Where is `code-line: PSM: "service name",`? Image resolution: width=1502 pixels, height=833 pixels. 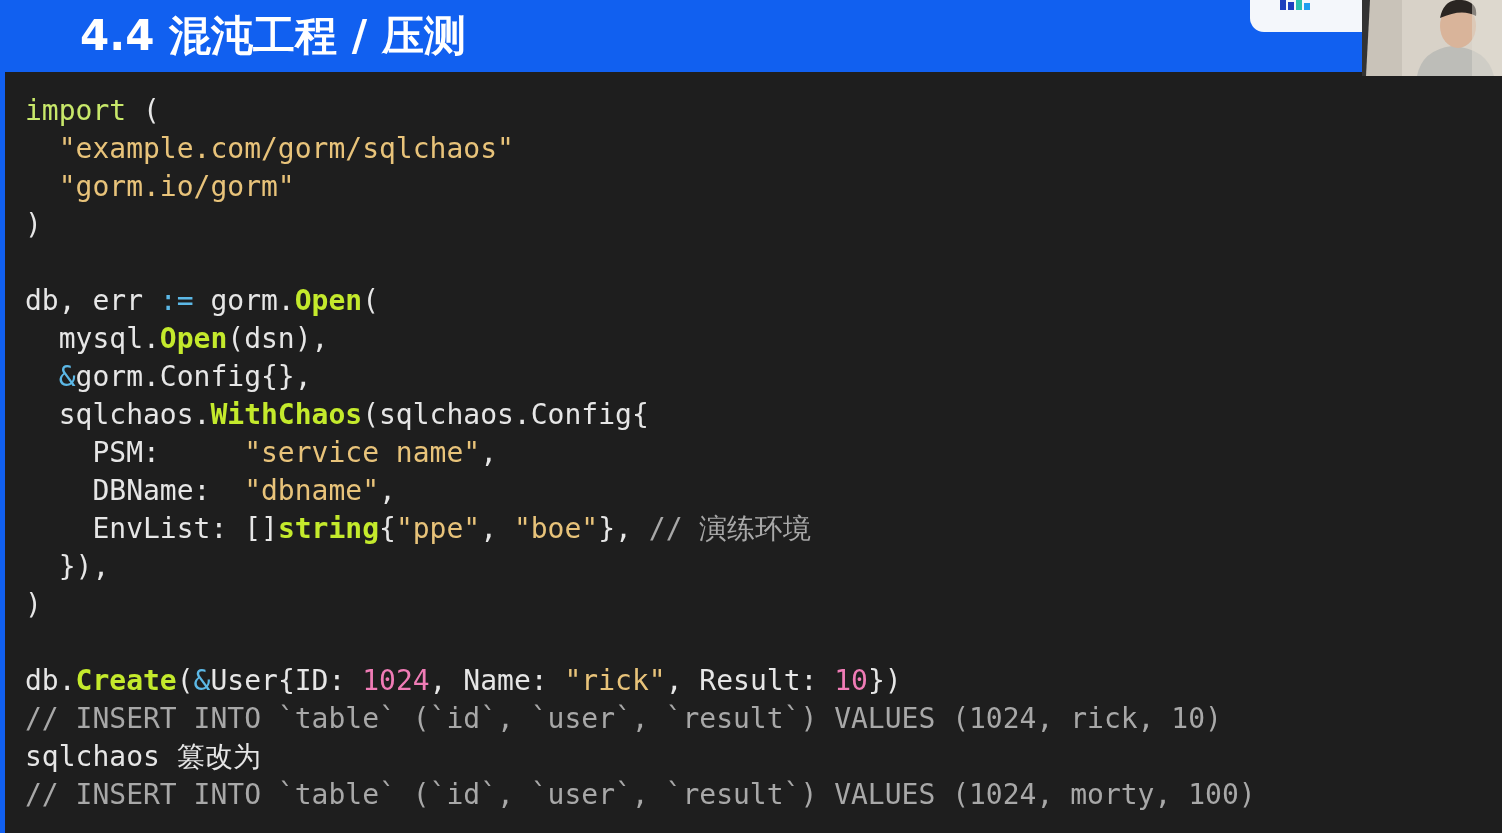
code-line: PSM: "service name", is located at coordinates (294, 453).